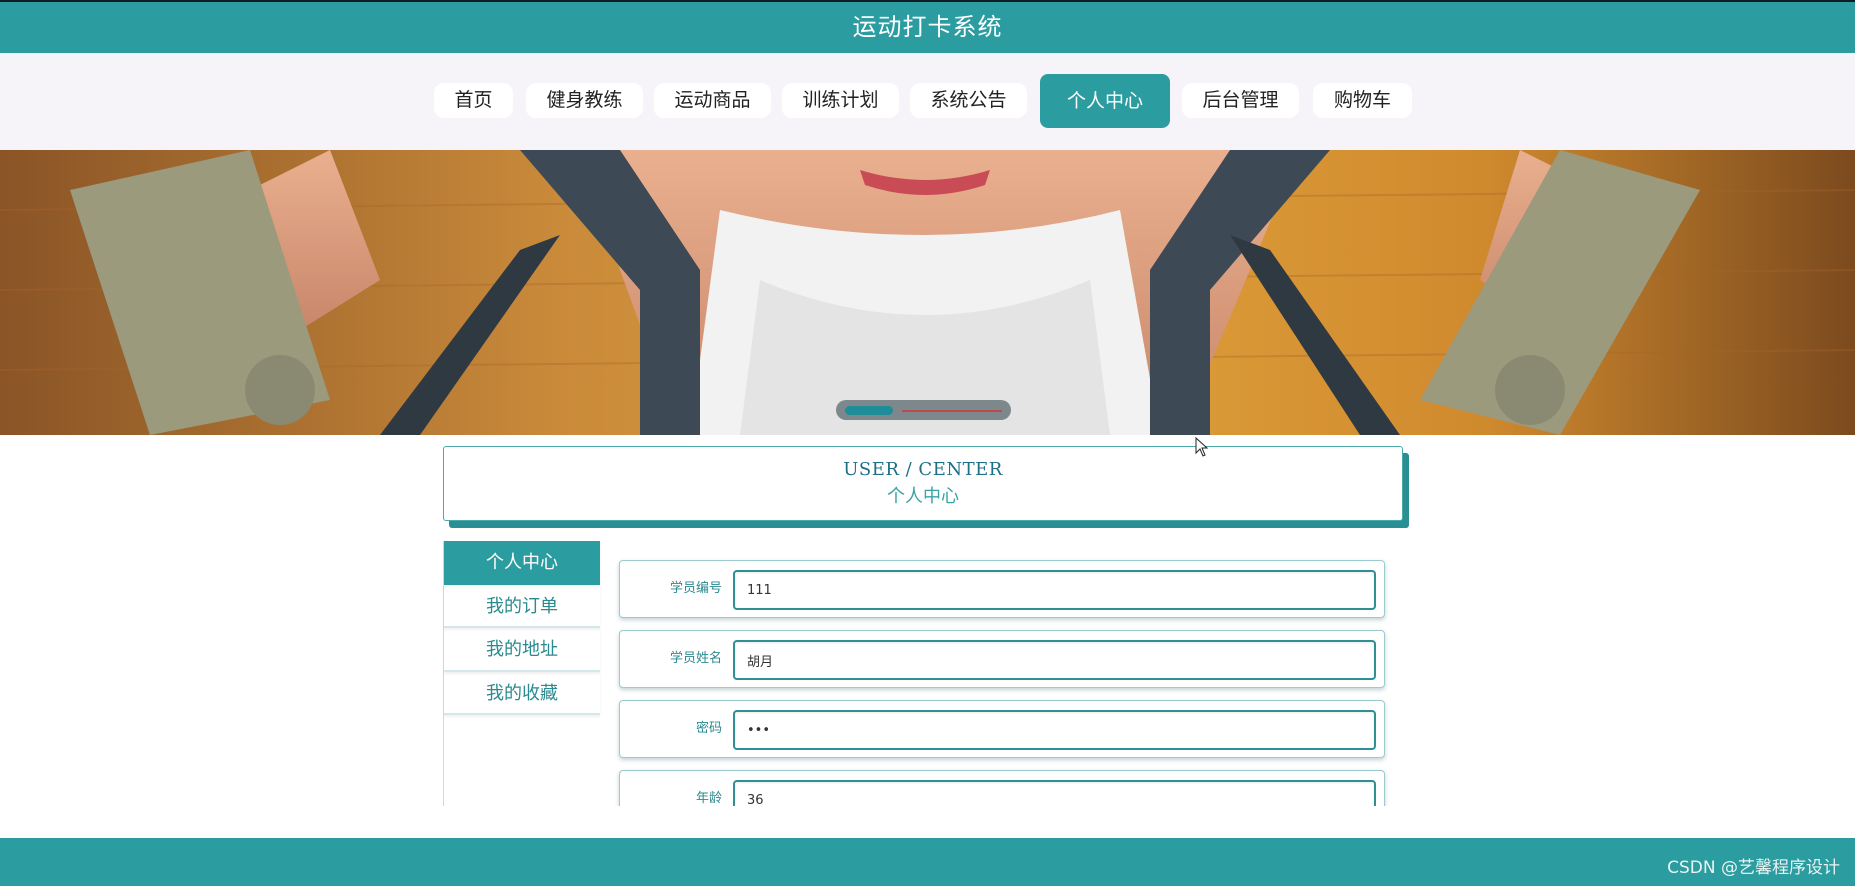 The image size is (1855, 886). What do you see at coordinates (923, 469) in the screenshot?
I see `section-title-en: USER / CENTER` at bounding box center [923, 469].